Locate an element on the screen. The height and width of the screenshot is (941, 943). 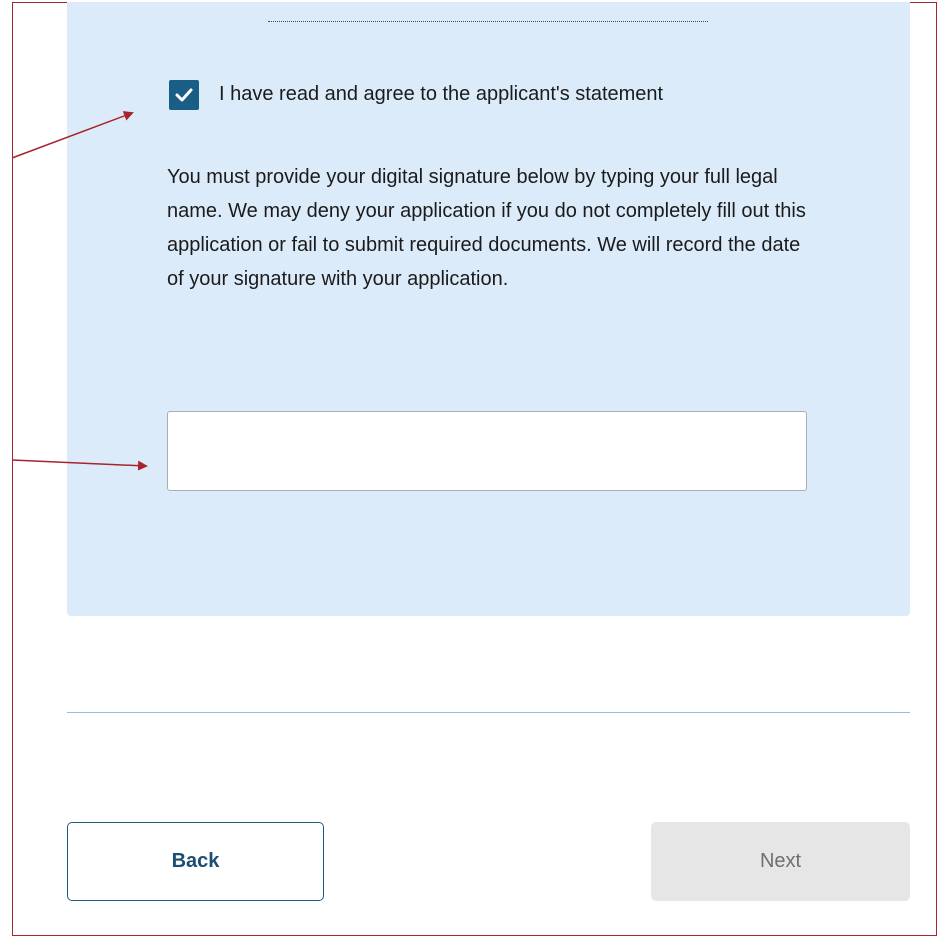
agree-checkbox is located at coordinates (184, 95).